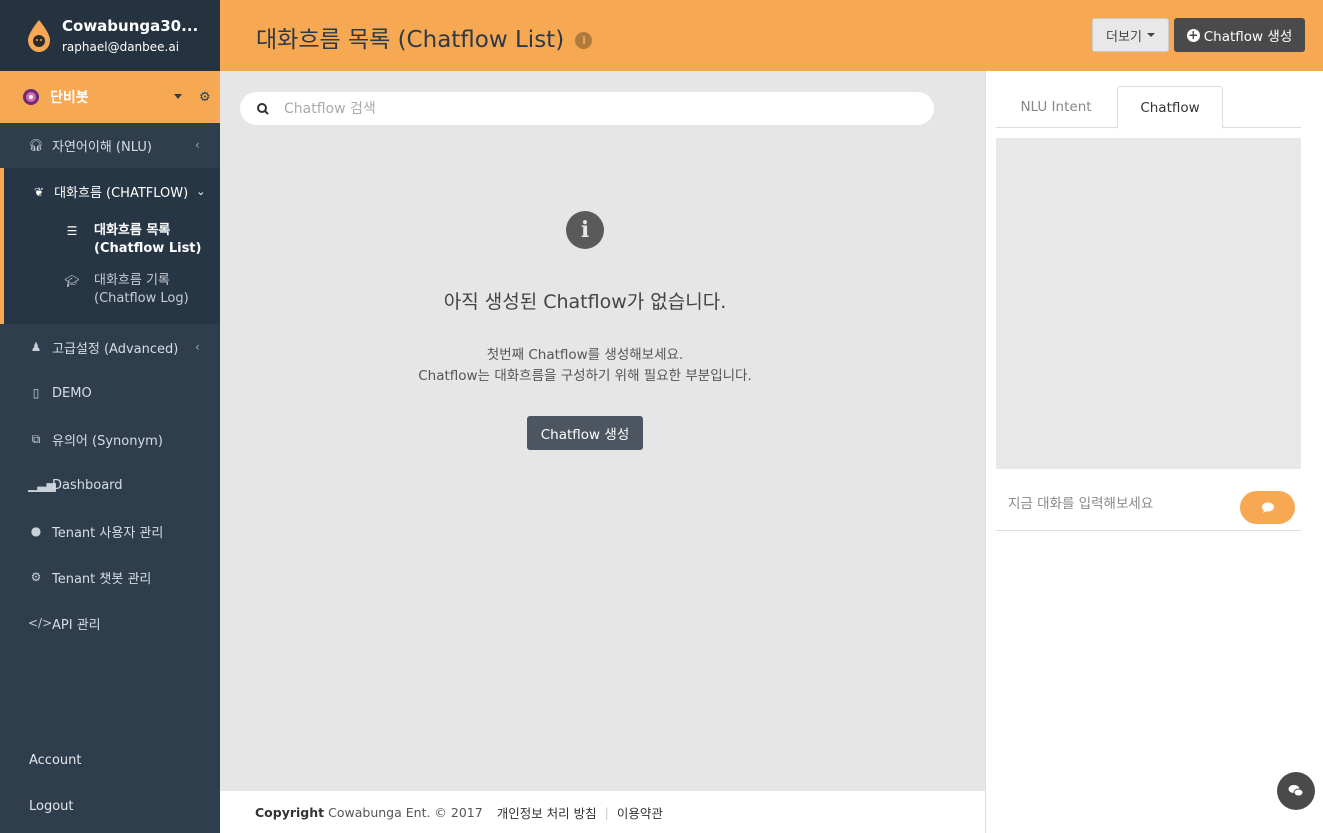 The width and height of the screenshot is (1323, 833). What do you see at coordinates (76, 625) in the screenshot?
I see `sidebar-item-label: API 관리` at bounding box center [76, 625].